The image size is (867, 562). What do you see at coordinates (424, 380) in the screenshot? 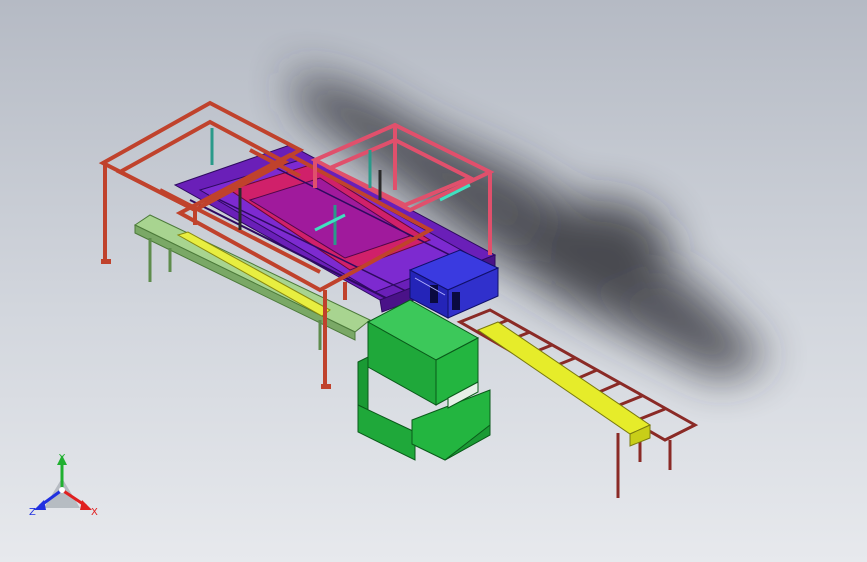
I see `cutting-machine` at bounding box center [424, 380].